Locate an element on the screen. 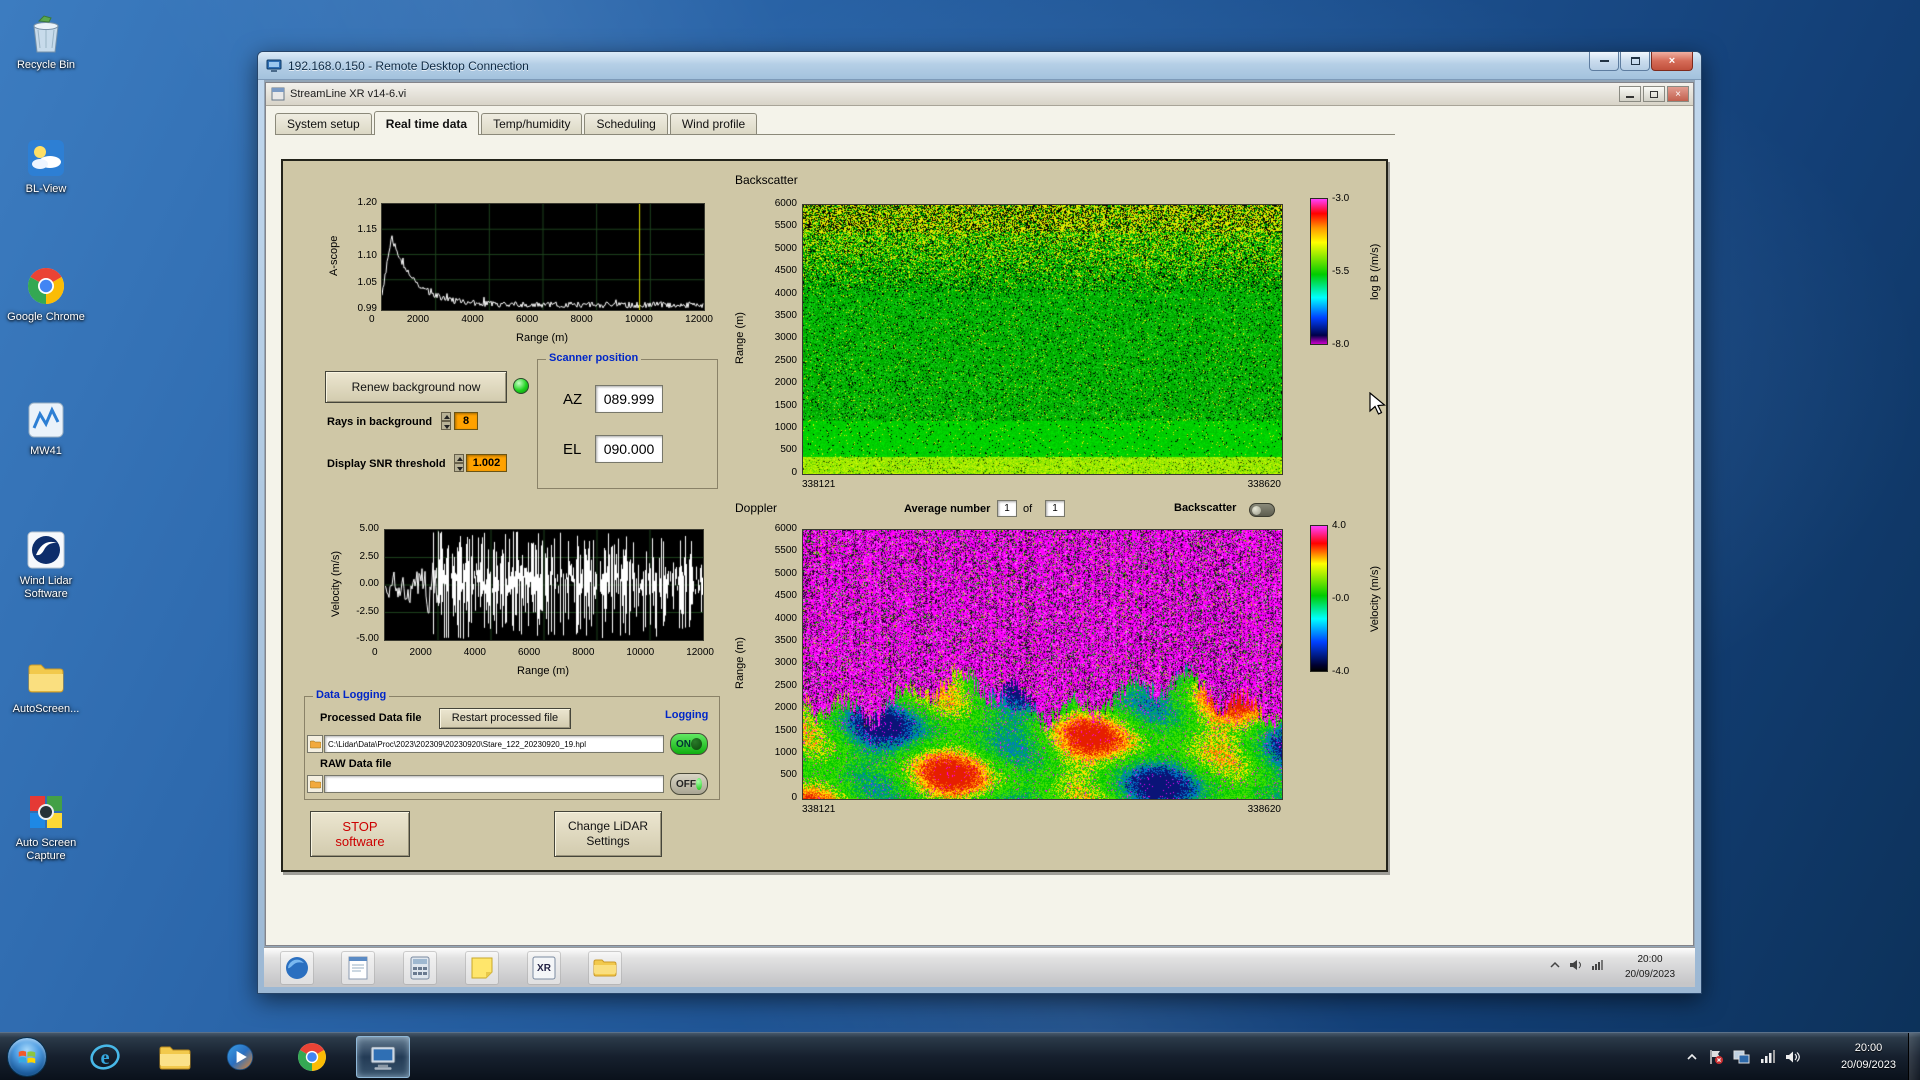  settings-button-line2: Settings is located at coordinates (608, 841).